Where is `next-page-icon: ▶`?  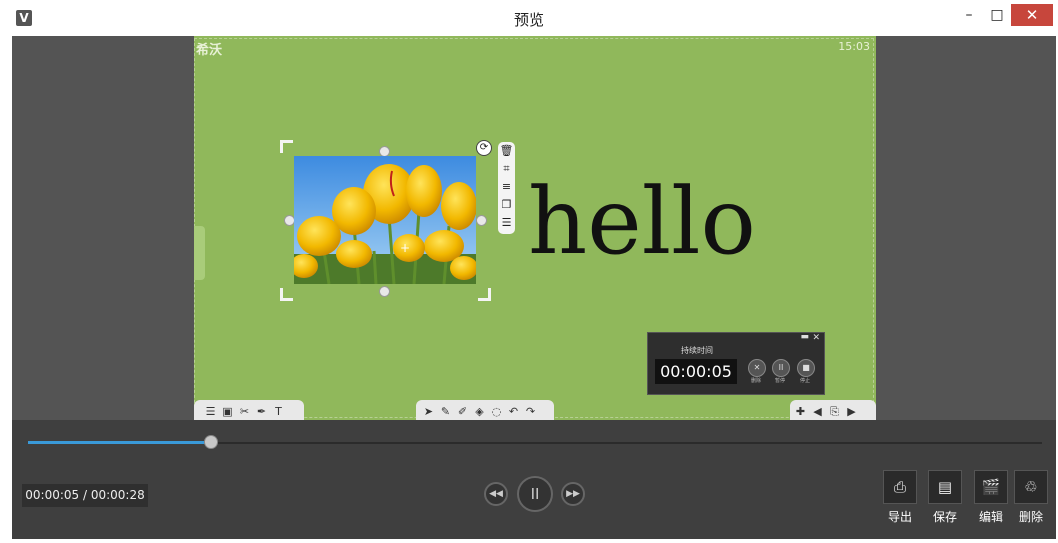
next-page-icon: ▶ is located at coordinates (851, 411).